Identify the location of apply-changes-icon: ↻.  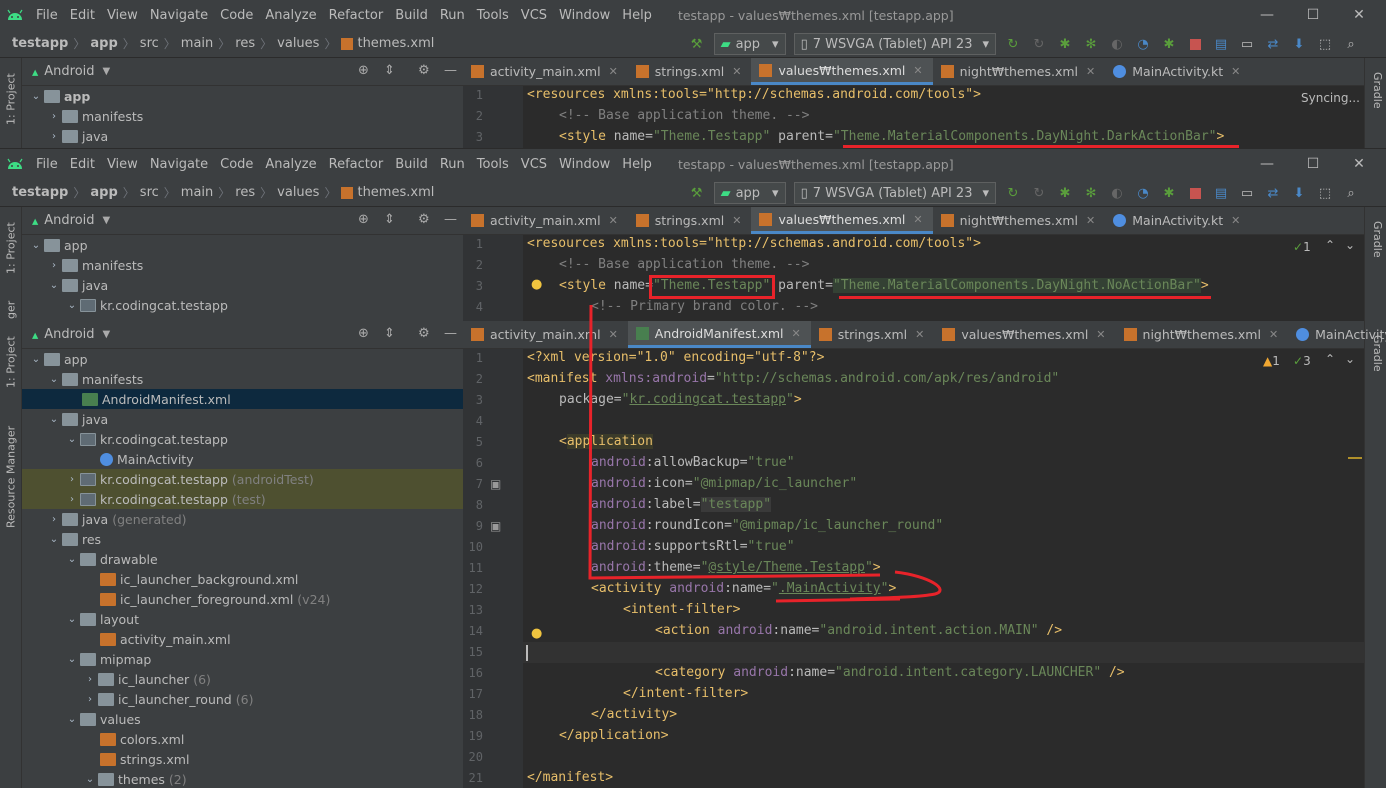
(1039, 193).